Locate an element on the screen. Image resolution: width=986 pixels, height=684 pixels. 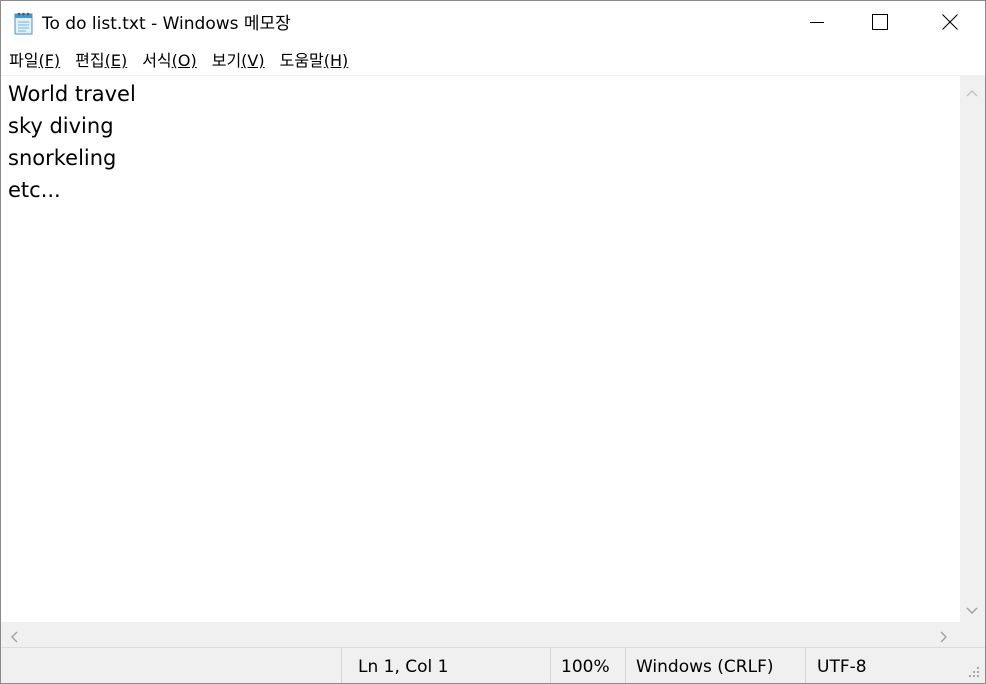
menu-bar: 파일(F) 편집(E) 서식(O) 보기(V) 도움말(H) is located at coordinates (493, 60).